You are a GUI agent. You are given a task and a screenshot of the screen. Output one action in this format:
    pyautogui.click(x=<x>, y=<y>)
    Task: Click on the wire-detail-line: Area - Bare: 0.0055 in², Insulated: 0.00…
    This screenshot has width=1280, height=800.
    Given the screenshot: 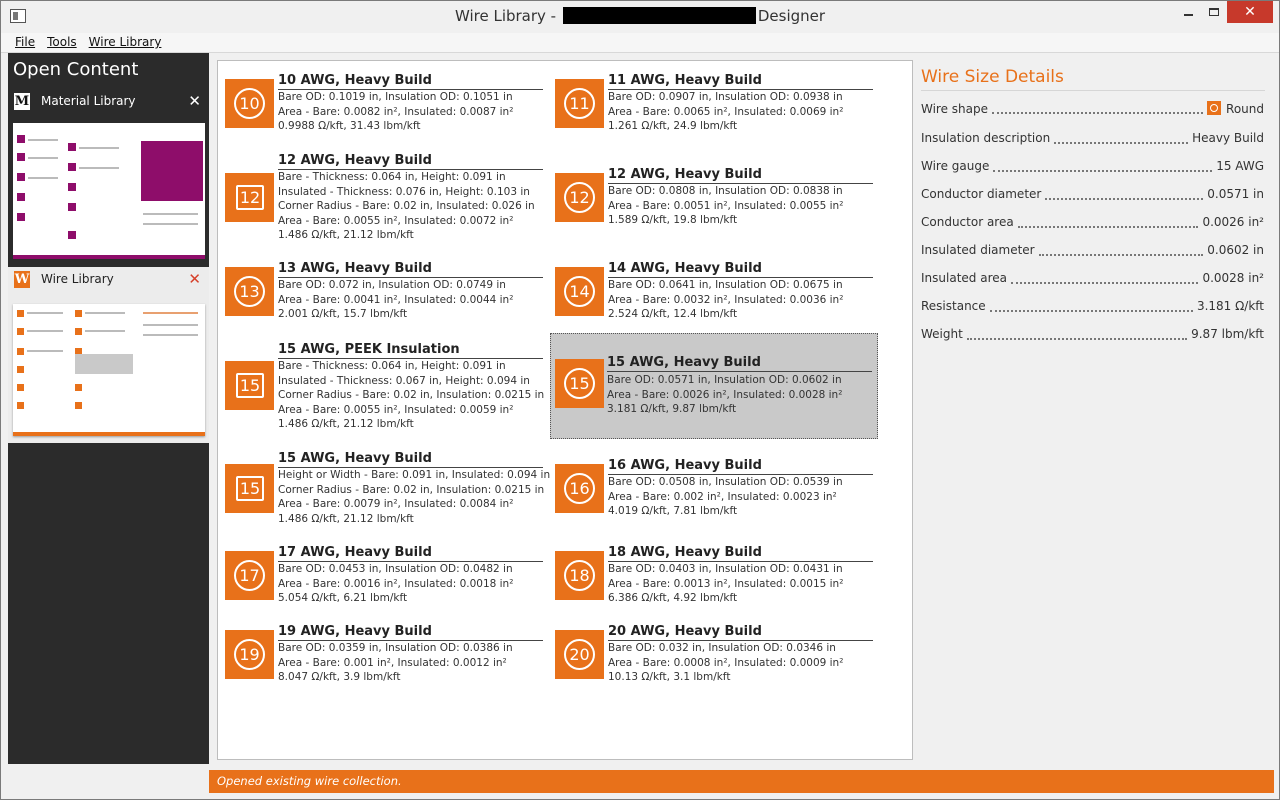 What is the action you would take?
    pyautogui.click(x=396, y=410)
    